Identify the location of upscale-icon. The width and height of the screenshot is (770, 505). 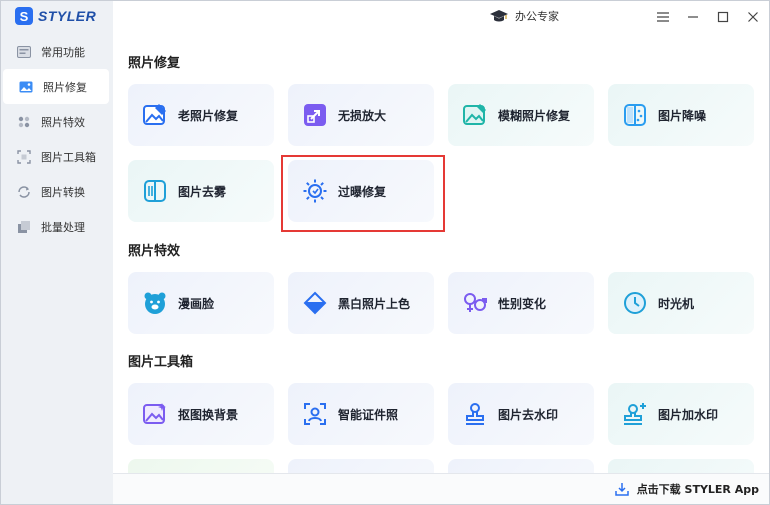
(315, 115).